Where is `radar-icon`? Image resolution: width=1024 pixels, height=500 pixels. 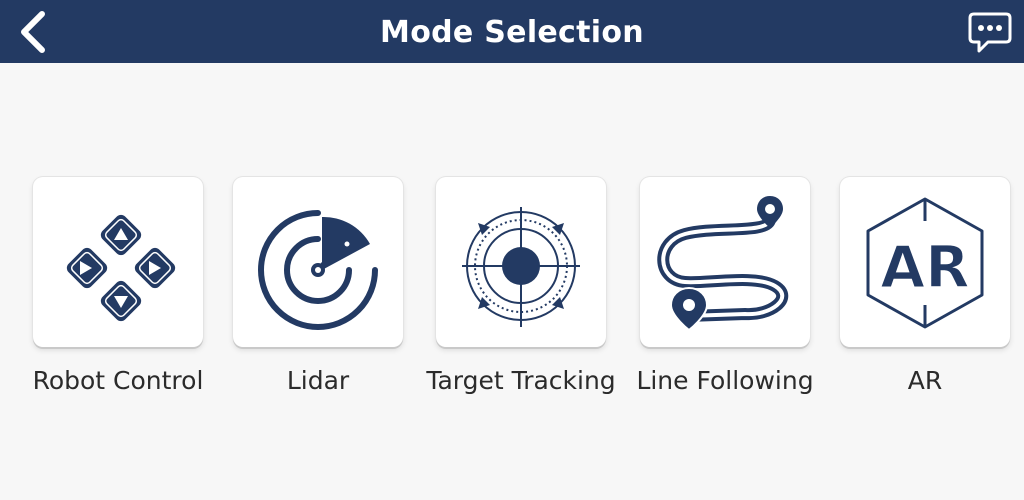 radar-icon is located at coordinates (318, 270).